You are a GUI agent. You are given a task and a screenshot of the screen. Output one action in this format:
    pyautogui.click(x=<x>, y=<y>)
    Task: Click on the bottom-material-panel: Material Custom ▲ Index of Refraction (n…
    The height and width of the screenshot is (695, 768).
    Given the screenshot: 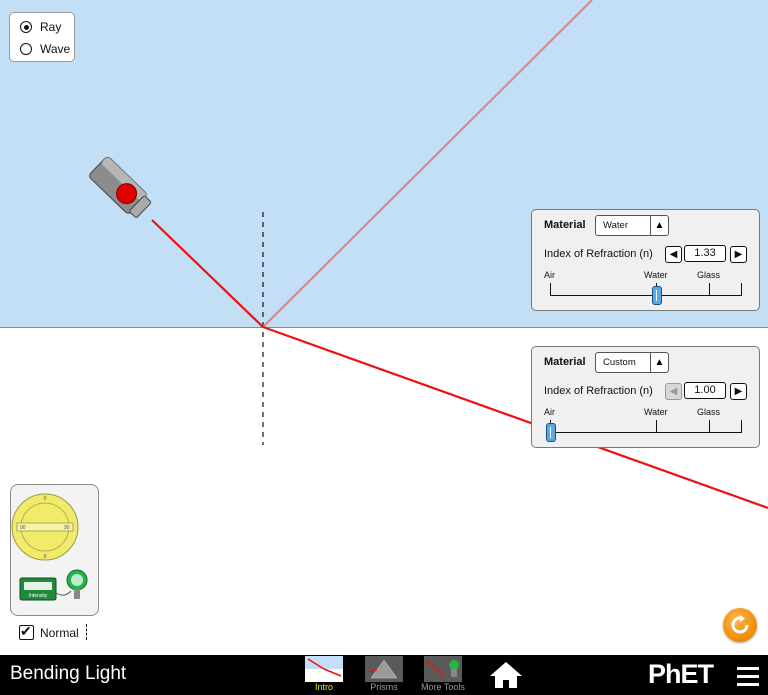 What is the action you would take?
    pyautogui.click(x=645, y=397)
    